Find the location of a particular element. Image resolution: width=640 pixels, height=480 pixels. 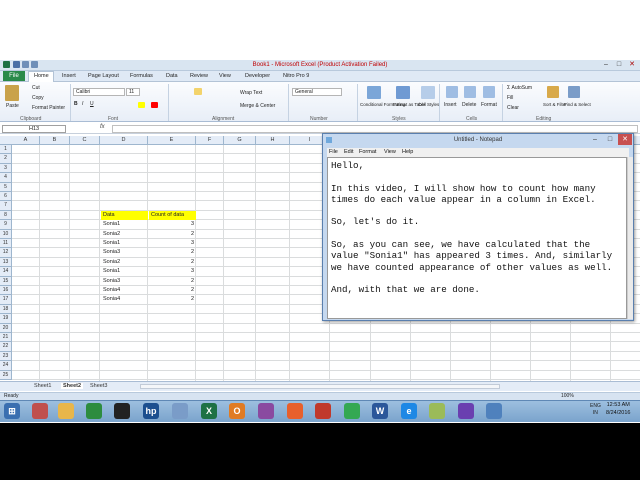

format-as-table-icon is located at coordinates (403, 92).